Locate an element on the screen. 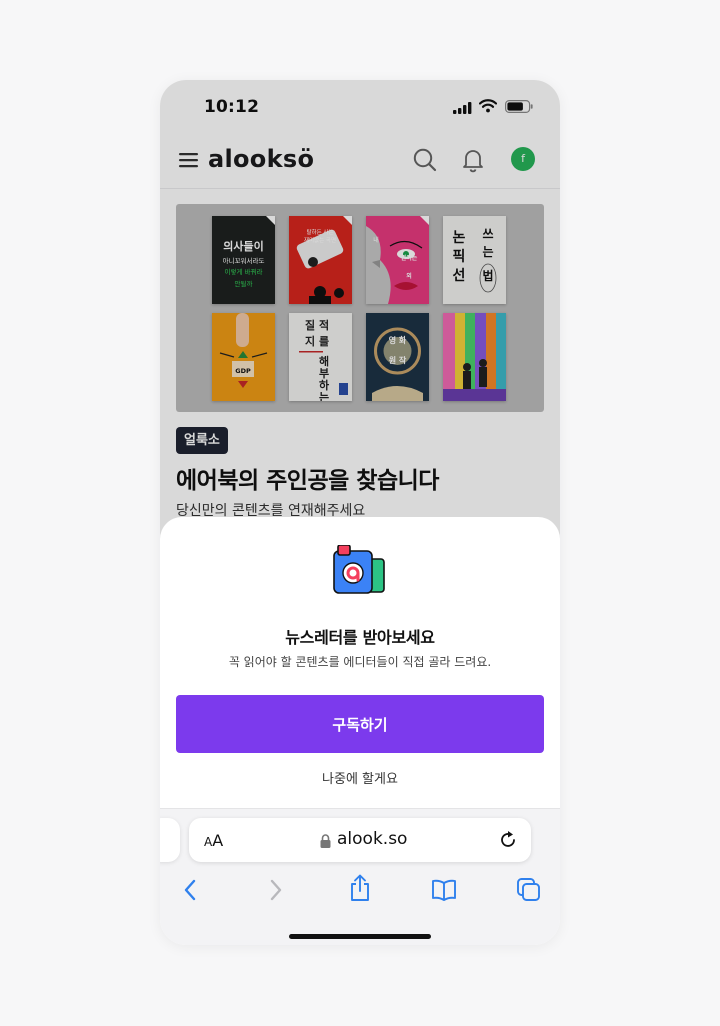 This screenshot has height=1026, width=720. aa-big: A is located at coordinates (218, 840).